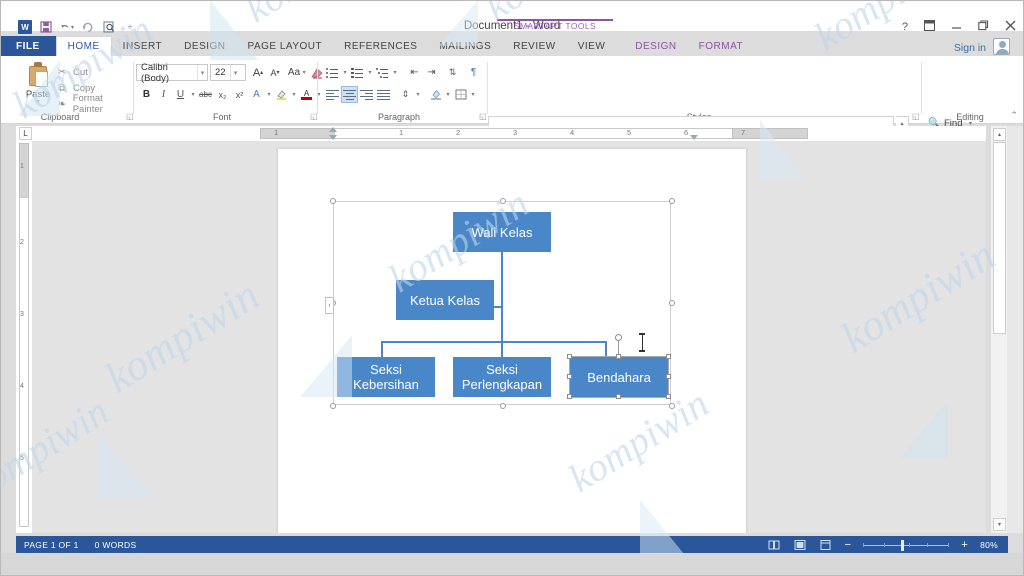 The image size is (1024, 576). I want to click on line-spacing-caret: ▾, so click(418, 94).